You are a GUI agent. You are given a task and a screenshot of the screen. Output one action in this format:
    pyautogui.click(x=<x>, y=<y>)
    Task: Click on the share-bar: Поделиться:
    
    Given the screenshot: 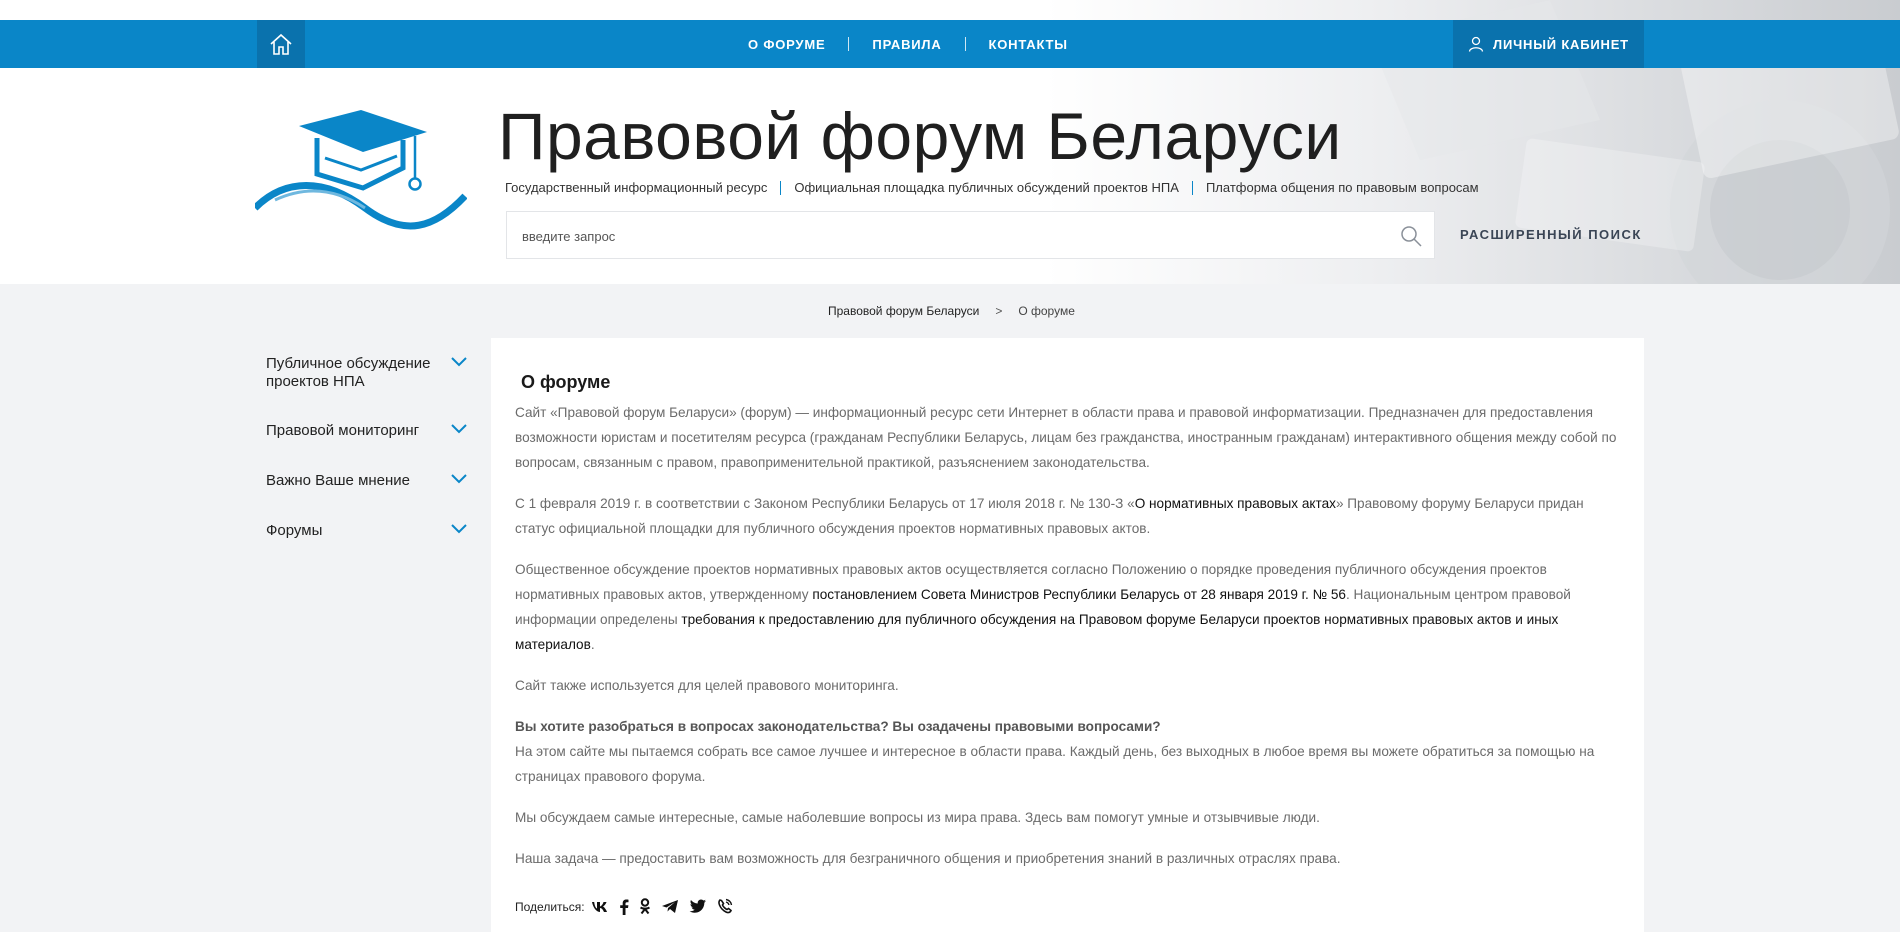 What is the action you would take?
    pyautogui.click(x=629, y=906)
    